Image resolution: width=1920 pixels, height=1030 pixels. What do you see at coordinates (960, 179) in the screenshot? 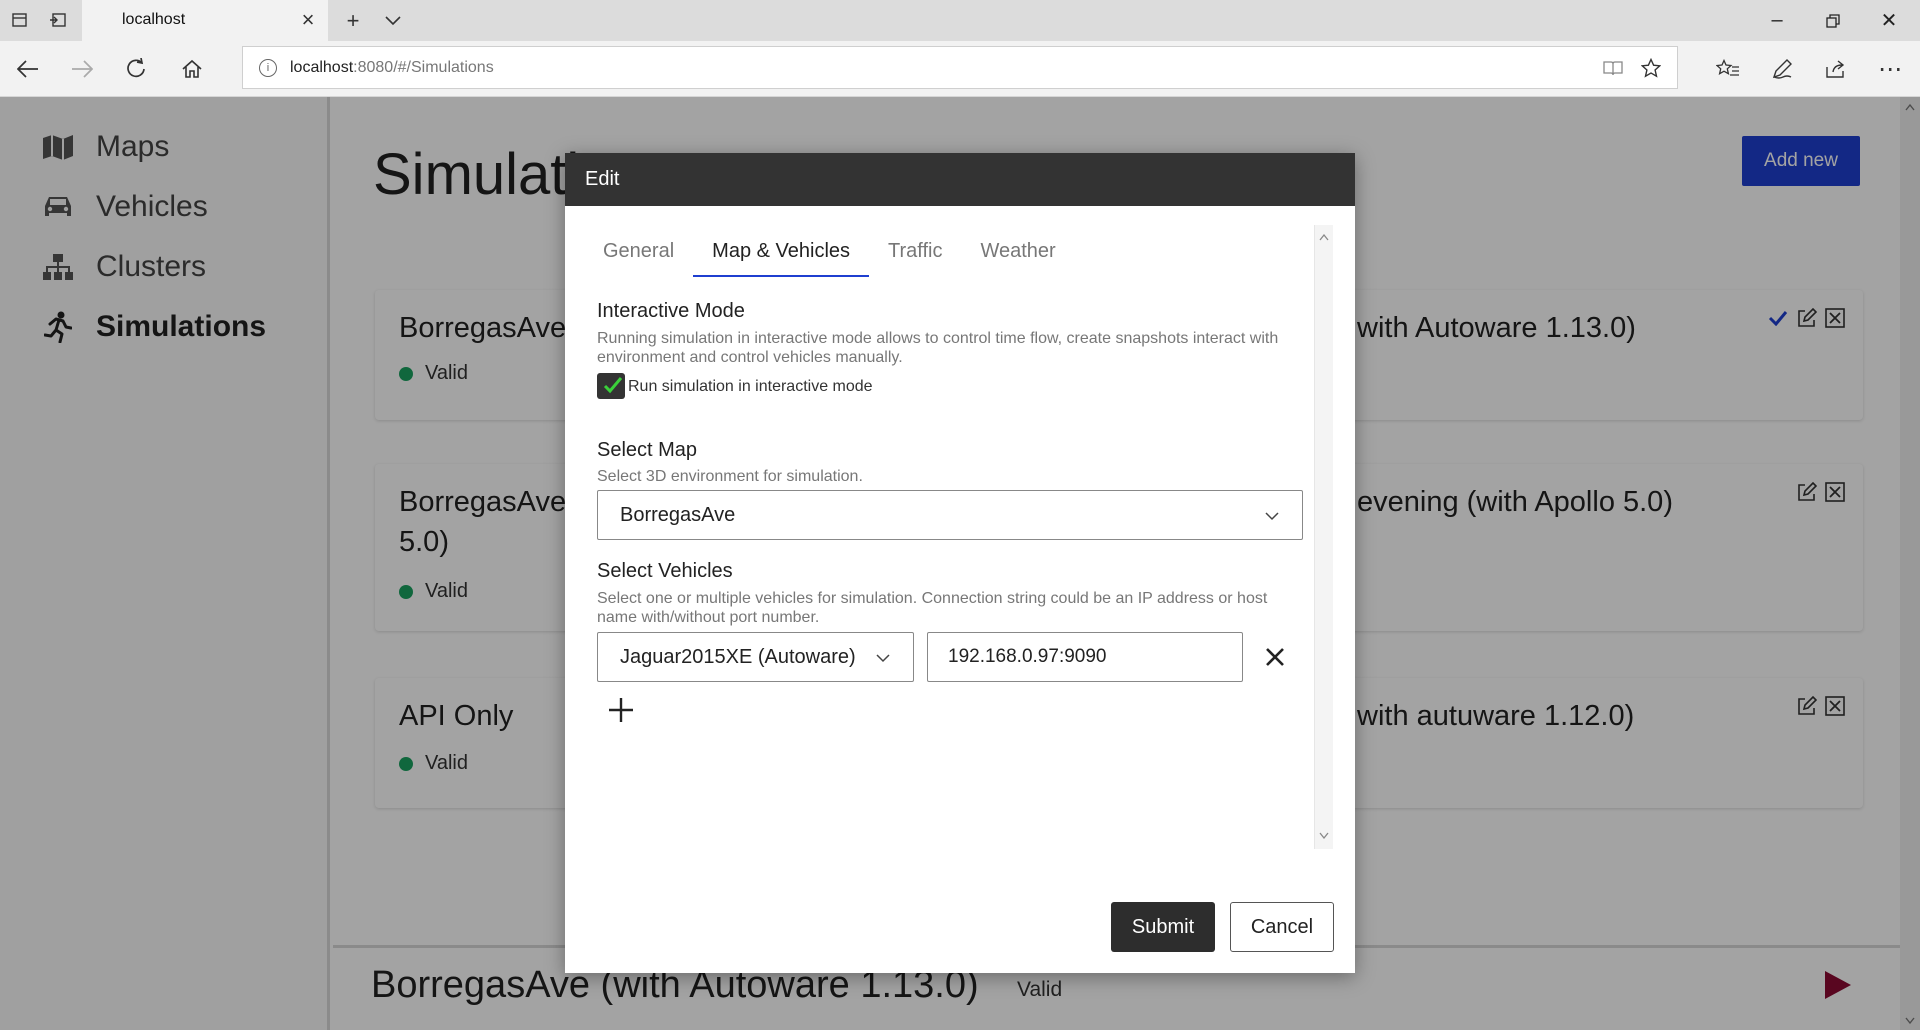
I see `dialog-header: Edit` at bounding box center [960, 179].